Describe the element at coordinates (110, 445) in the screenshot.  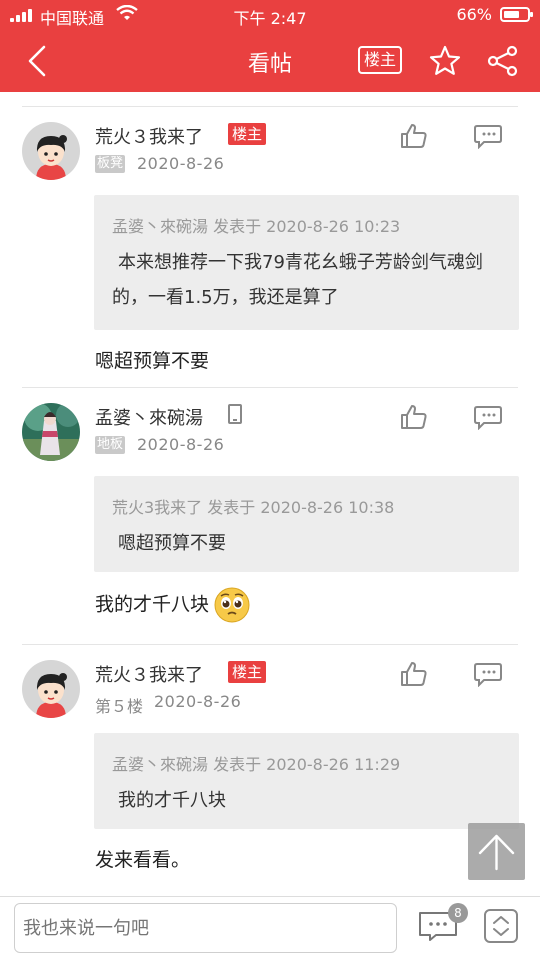
I see `floor-label: 地板` at that location.